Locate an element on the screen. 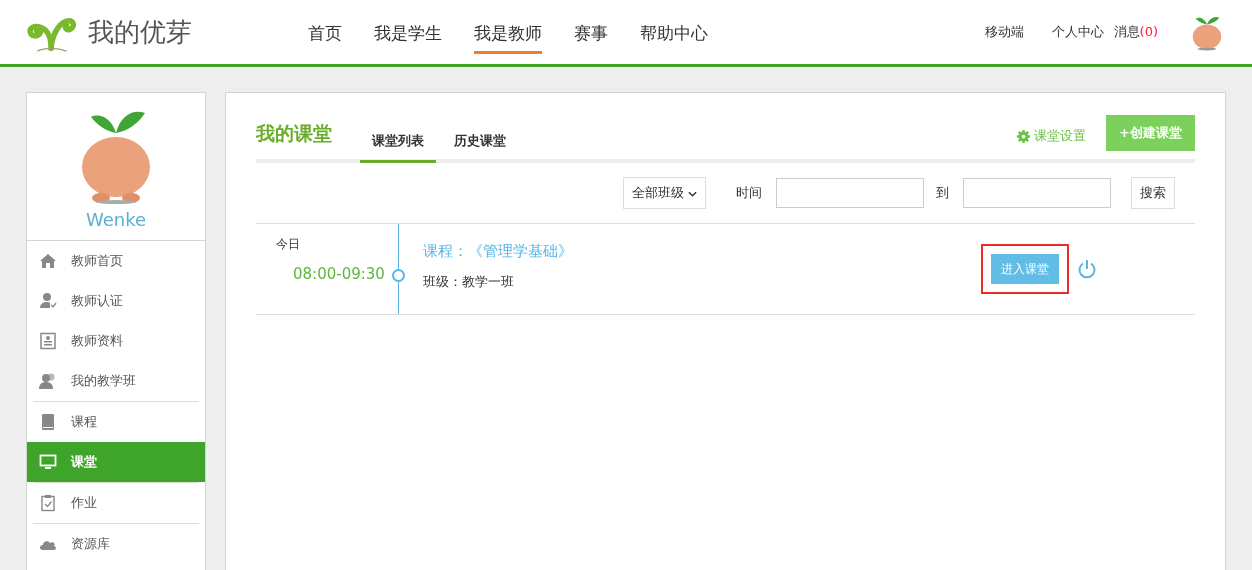  sidebar-item: 教师认证 is located at coordinates (116, 301).